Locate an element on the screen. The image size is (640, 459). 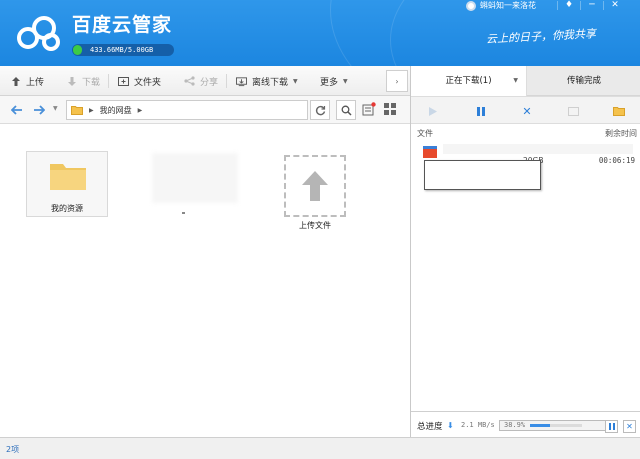
arrow-left-icon is located at coordinates (16, 110).